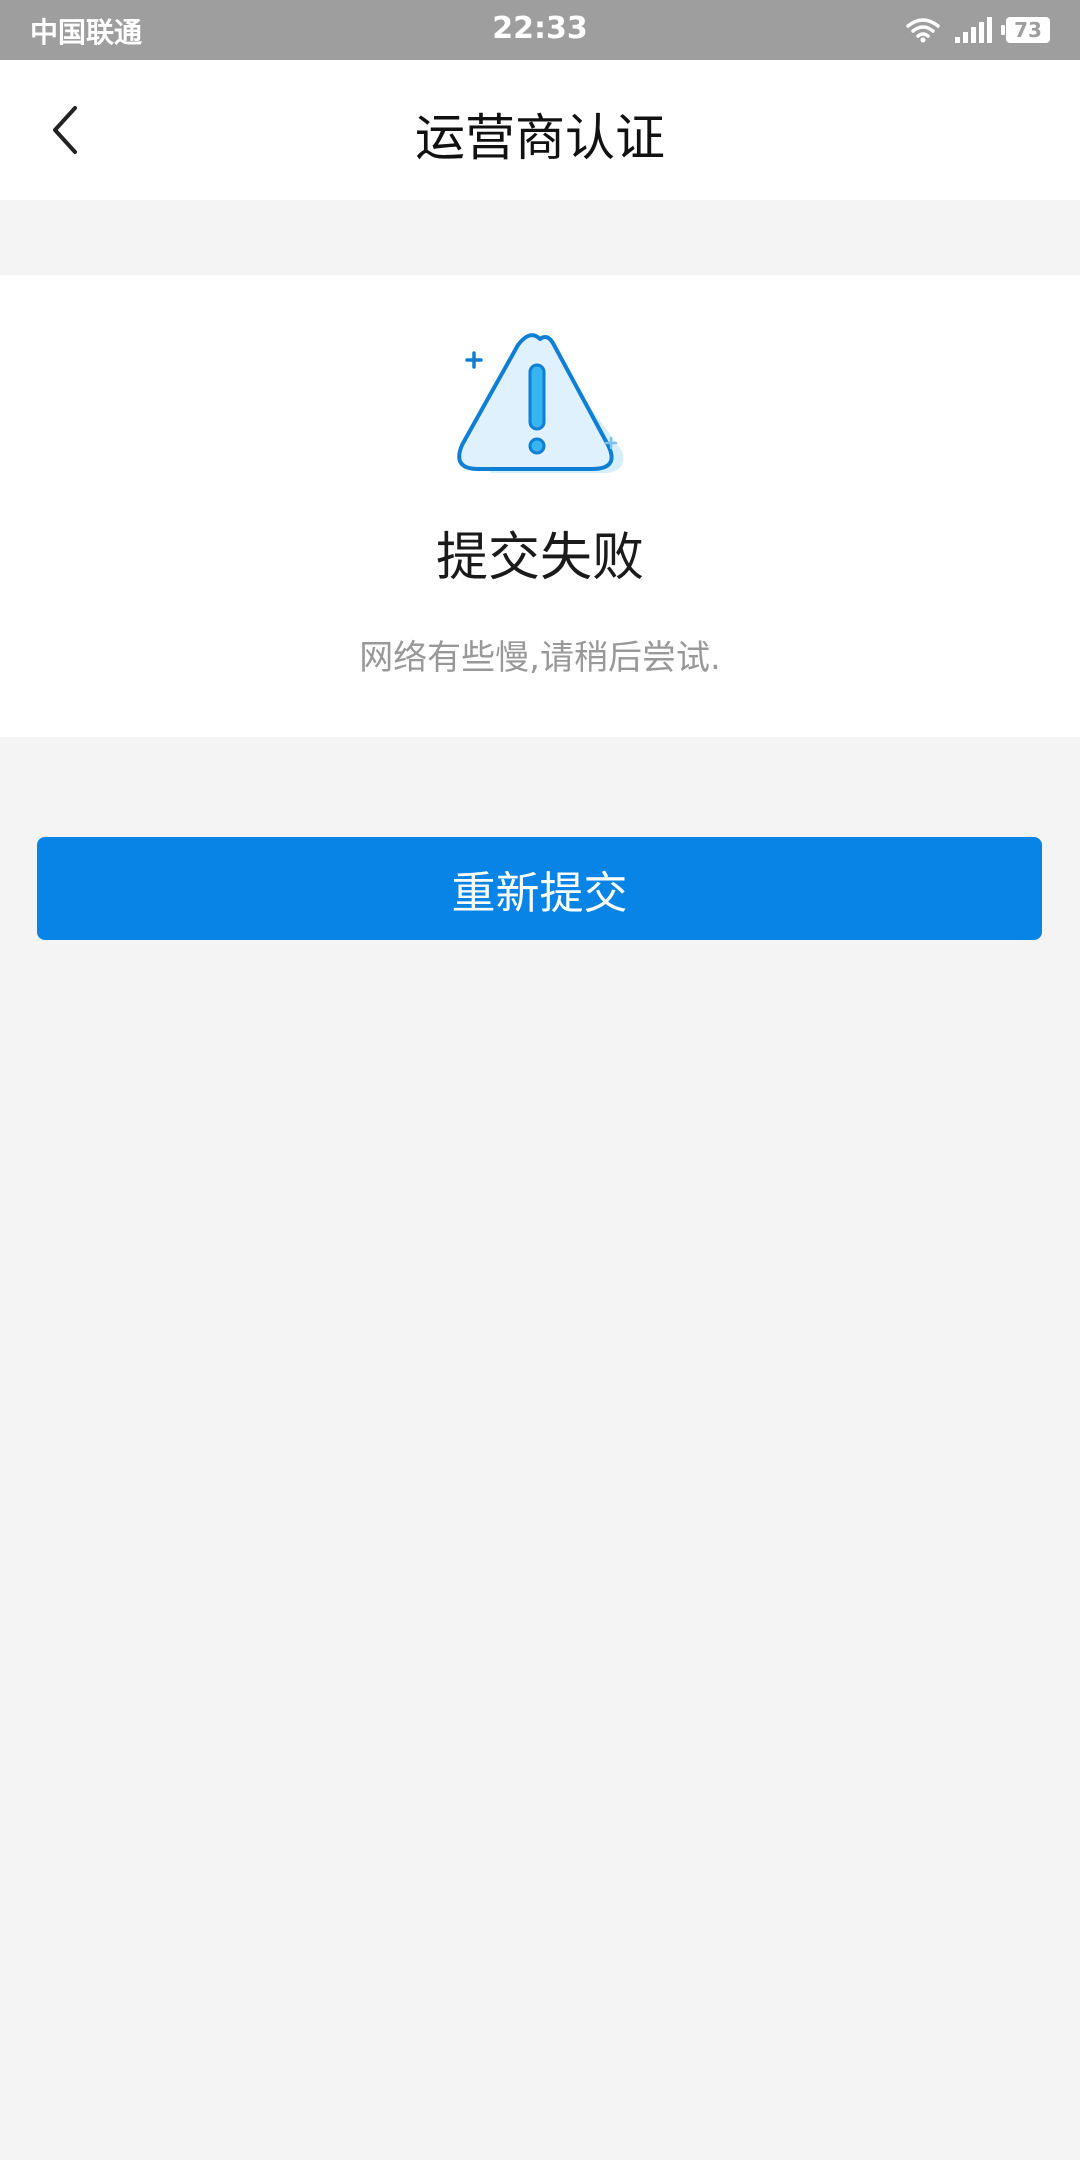 This screenshot has height=2160, width=1080. What do you see at coordinates (540, 30) in the screenshot?
I see `status-bar: 中国联通 22:33 73` at bounding box center [540, 30].